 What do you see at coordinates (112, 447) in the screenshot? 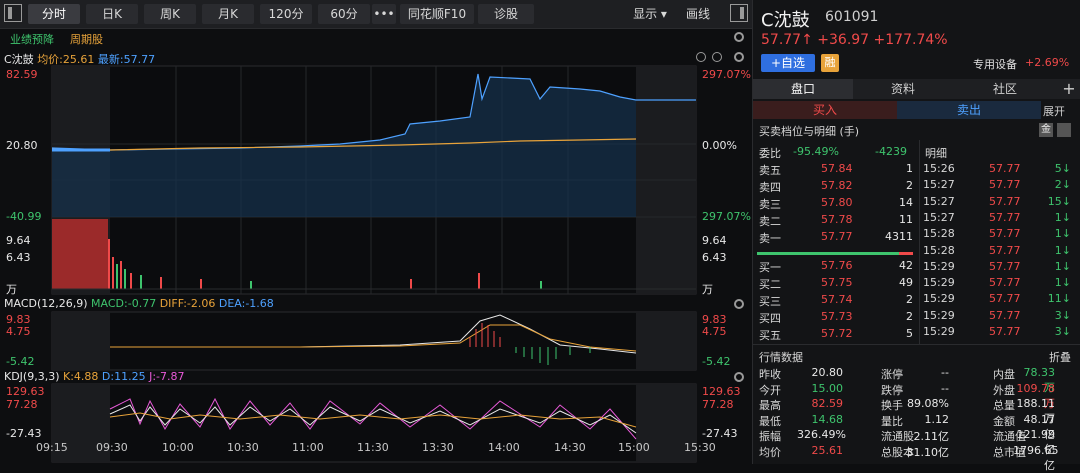
I see `x-tick: 09:30` at bounding box center [112, 447].